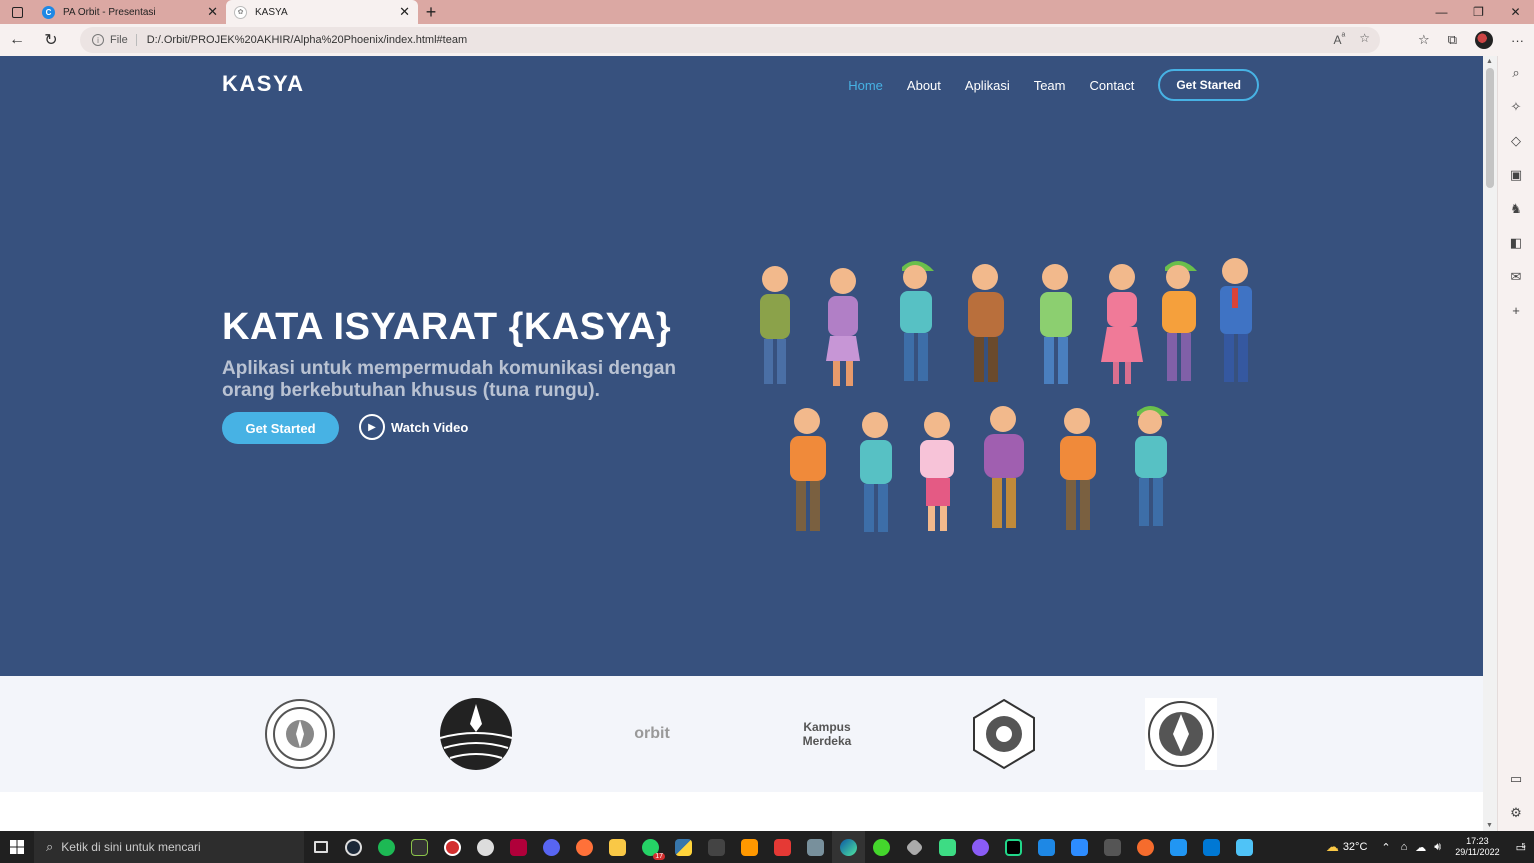 Image resolution: width=1534 pixels, height=863 pixels. Describe the element at coordinates (1404, 847) in the screenshot. I see `tray-network-icon: ⌂` at that location.